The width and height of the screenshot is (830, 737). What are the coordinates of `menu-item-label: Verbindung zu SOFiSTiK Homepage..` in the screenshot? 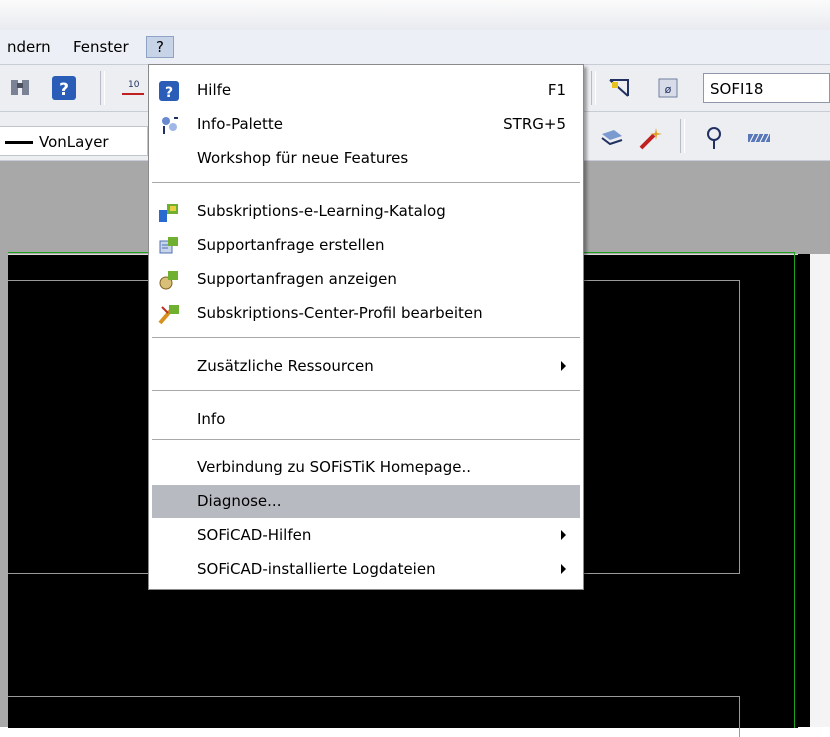 It's located at (334, 467).